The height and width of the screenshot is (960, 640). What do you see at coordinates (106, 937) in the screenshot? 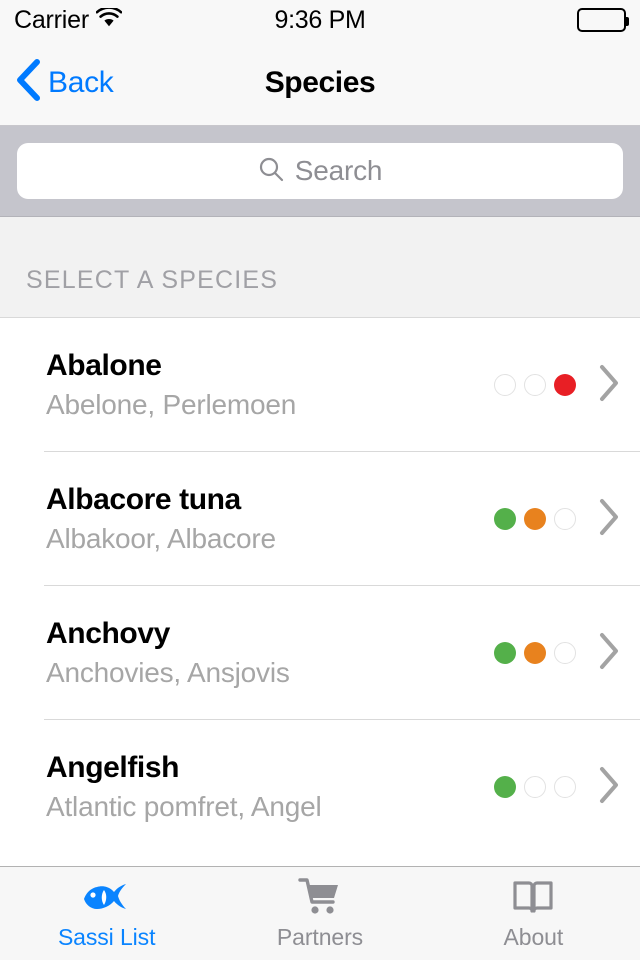
I see `tab-sassi-list-label: Sassi List` at bounding box center [106, 937].